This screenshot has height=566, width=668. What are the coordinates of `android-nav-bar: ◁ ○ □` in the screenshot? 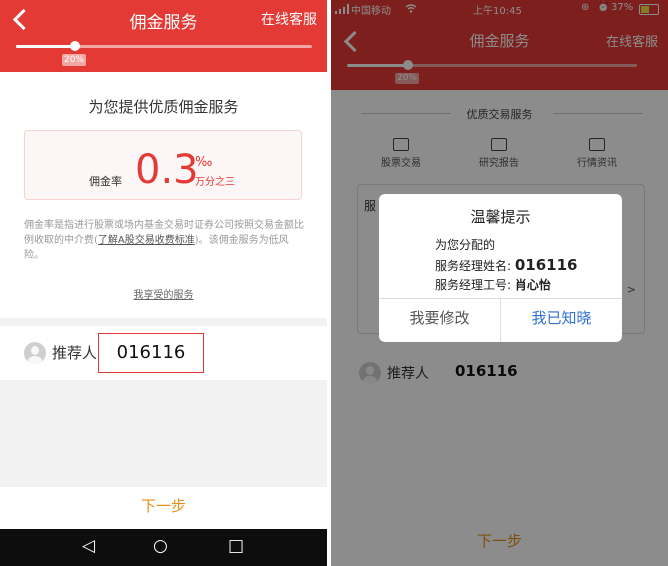 It's located at (163, 547).